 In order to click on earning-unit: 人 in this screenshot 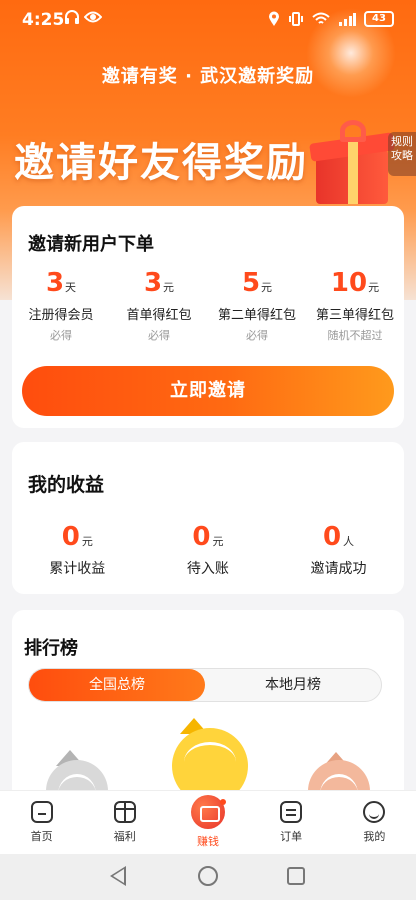, I will do `click(349, 541)`.